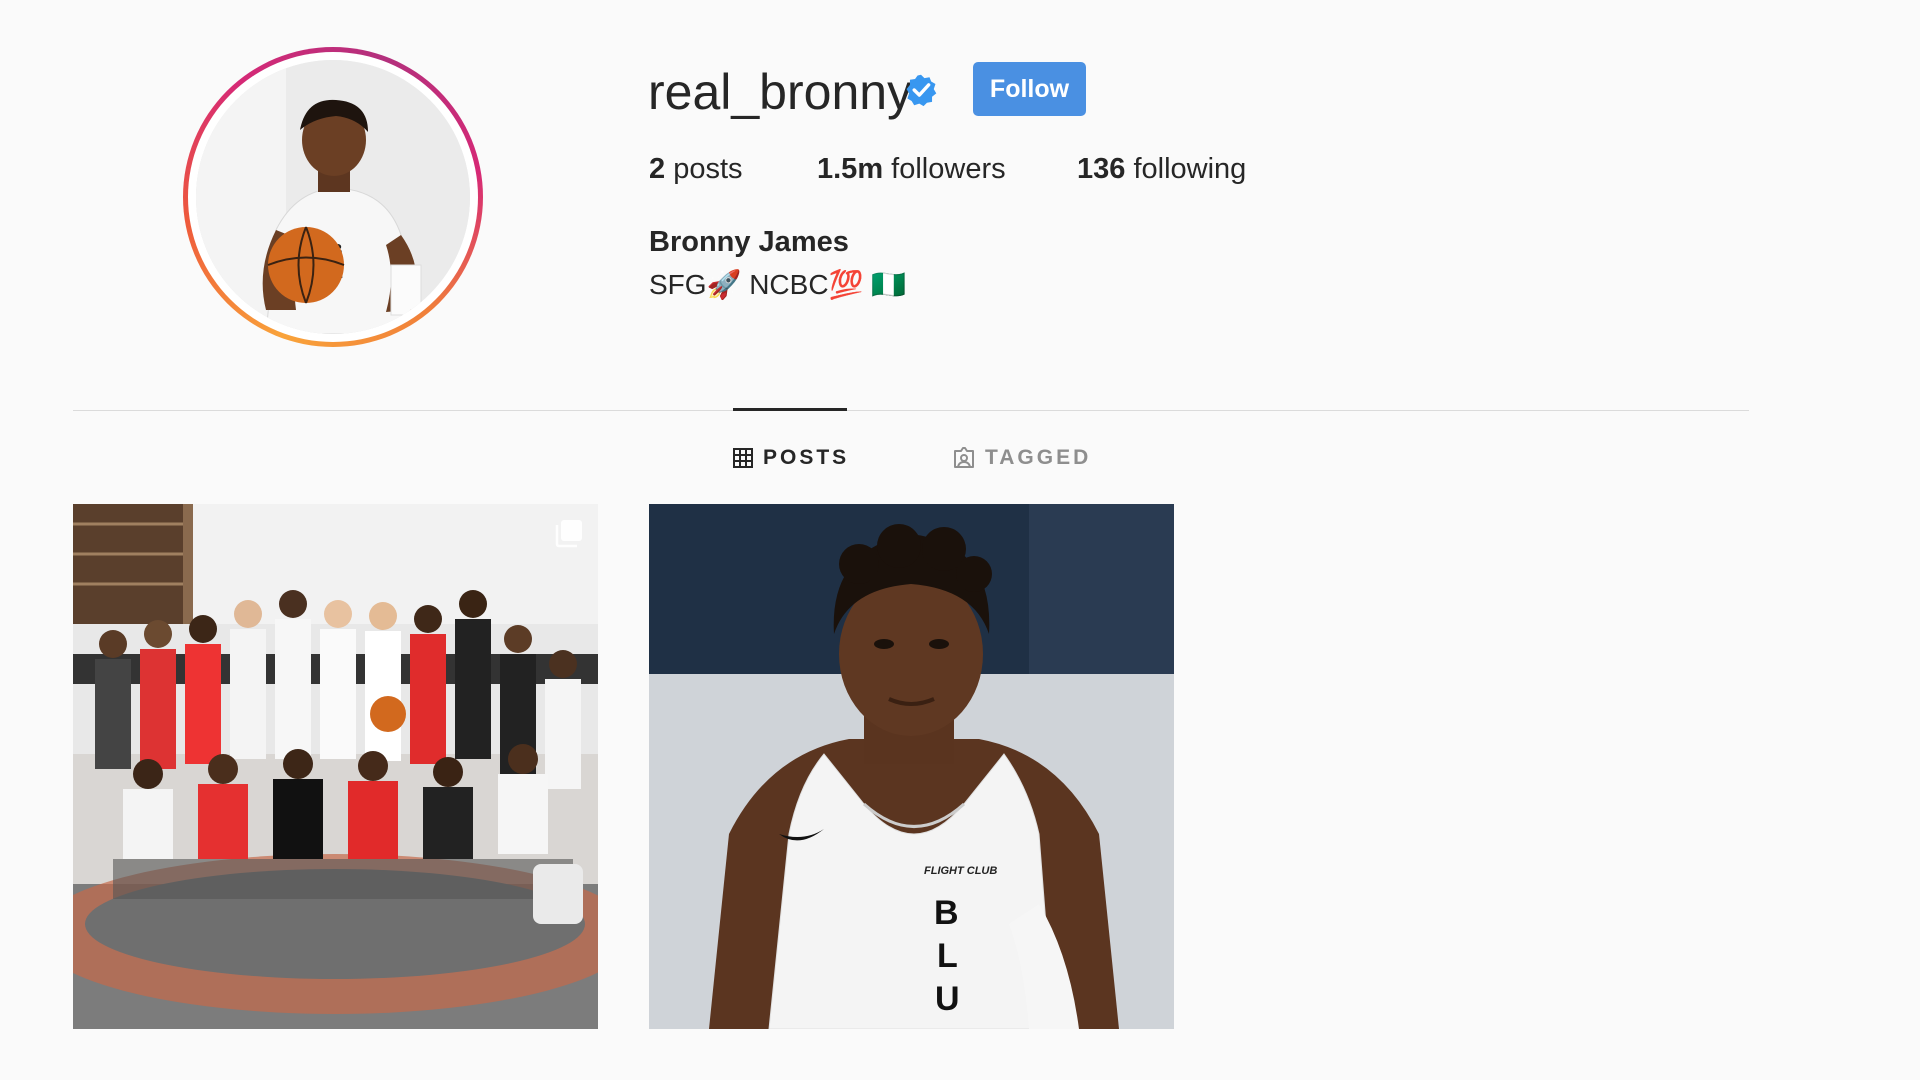 The height and width of the screenshot is (1080, 1920). What do you see at coordinates (790, 409) in the screenshot?
I see `active-tab-indicator` at bounding box center [790, 409].